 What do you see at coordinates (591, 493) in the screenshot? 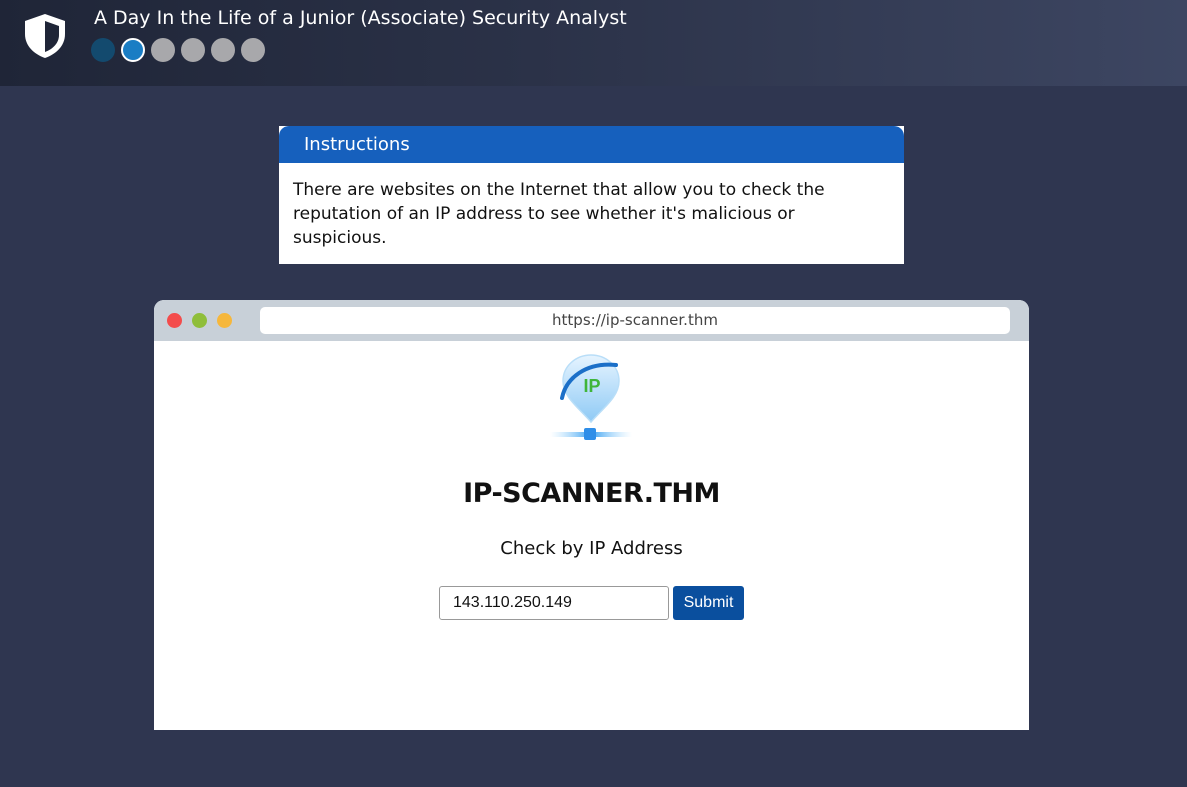
I see `site-title: IP-SCANNER.THM` at bounding box center [591, 493].